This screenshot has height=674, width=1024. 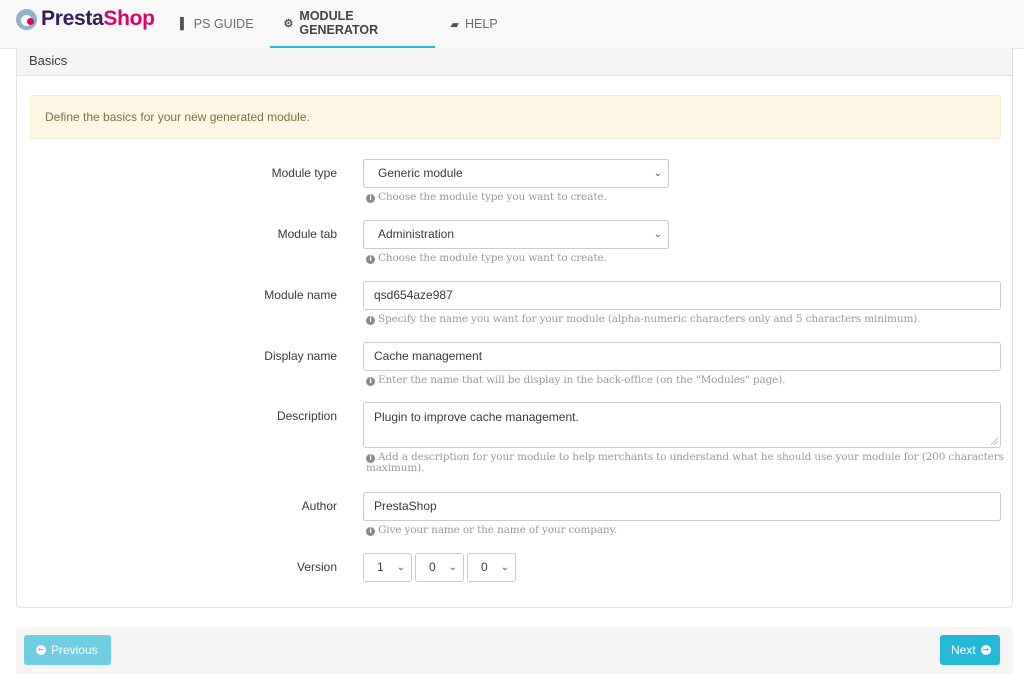 I want to click on nav-ps-guide-label: PS GUIDE, so click(x=223, y=24).